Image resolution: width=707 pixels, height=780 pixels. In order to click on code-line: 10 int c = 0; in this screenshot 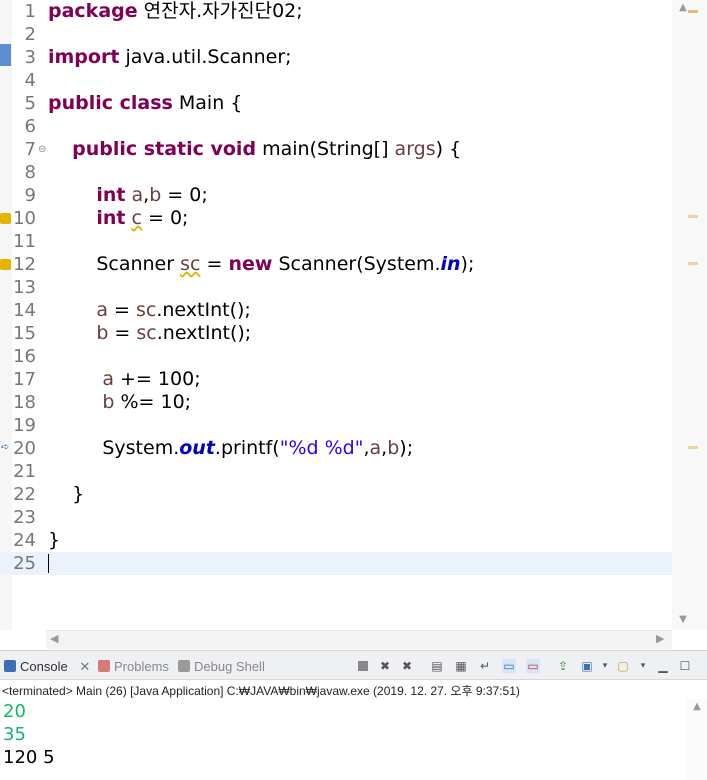, I will do `click(336, 218)`.